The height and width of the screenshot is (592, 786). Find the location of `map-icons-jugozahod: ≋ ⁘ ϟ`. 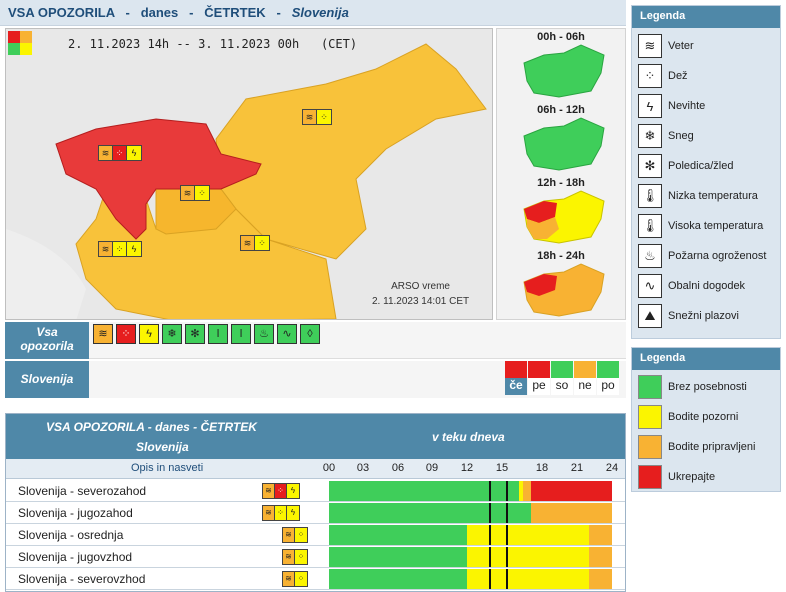

map-icons-jugozahod: ≋ ⁘ ϟ is located at coordinates (120, 249).